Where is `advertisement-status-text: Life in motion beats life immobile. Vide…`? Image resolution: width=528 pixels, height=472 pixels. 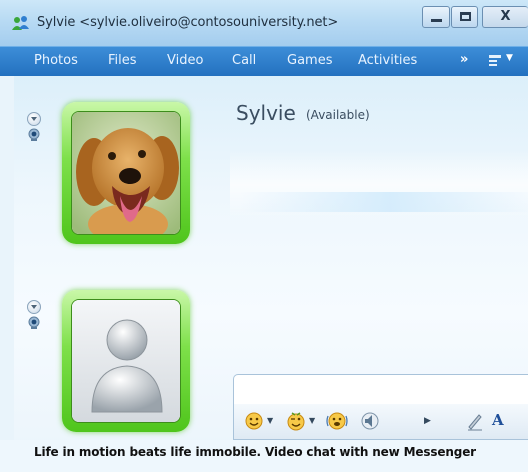 advertisement-status-text: Life in motion beats life immobile. Vide… is located at coordinates (255, 452).